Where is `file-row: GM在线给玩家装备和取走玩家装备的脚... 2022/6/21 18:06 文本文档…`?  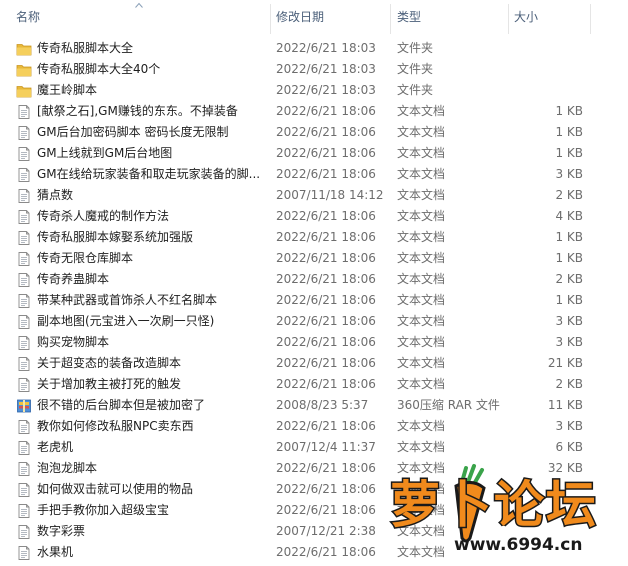
file-row: GM在线给玩家装备和取走玩家装备的脚... 2022/6/21 18:06 文本文档… is located at coordinates (314, 174).